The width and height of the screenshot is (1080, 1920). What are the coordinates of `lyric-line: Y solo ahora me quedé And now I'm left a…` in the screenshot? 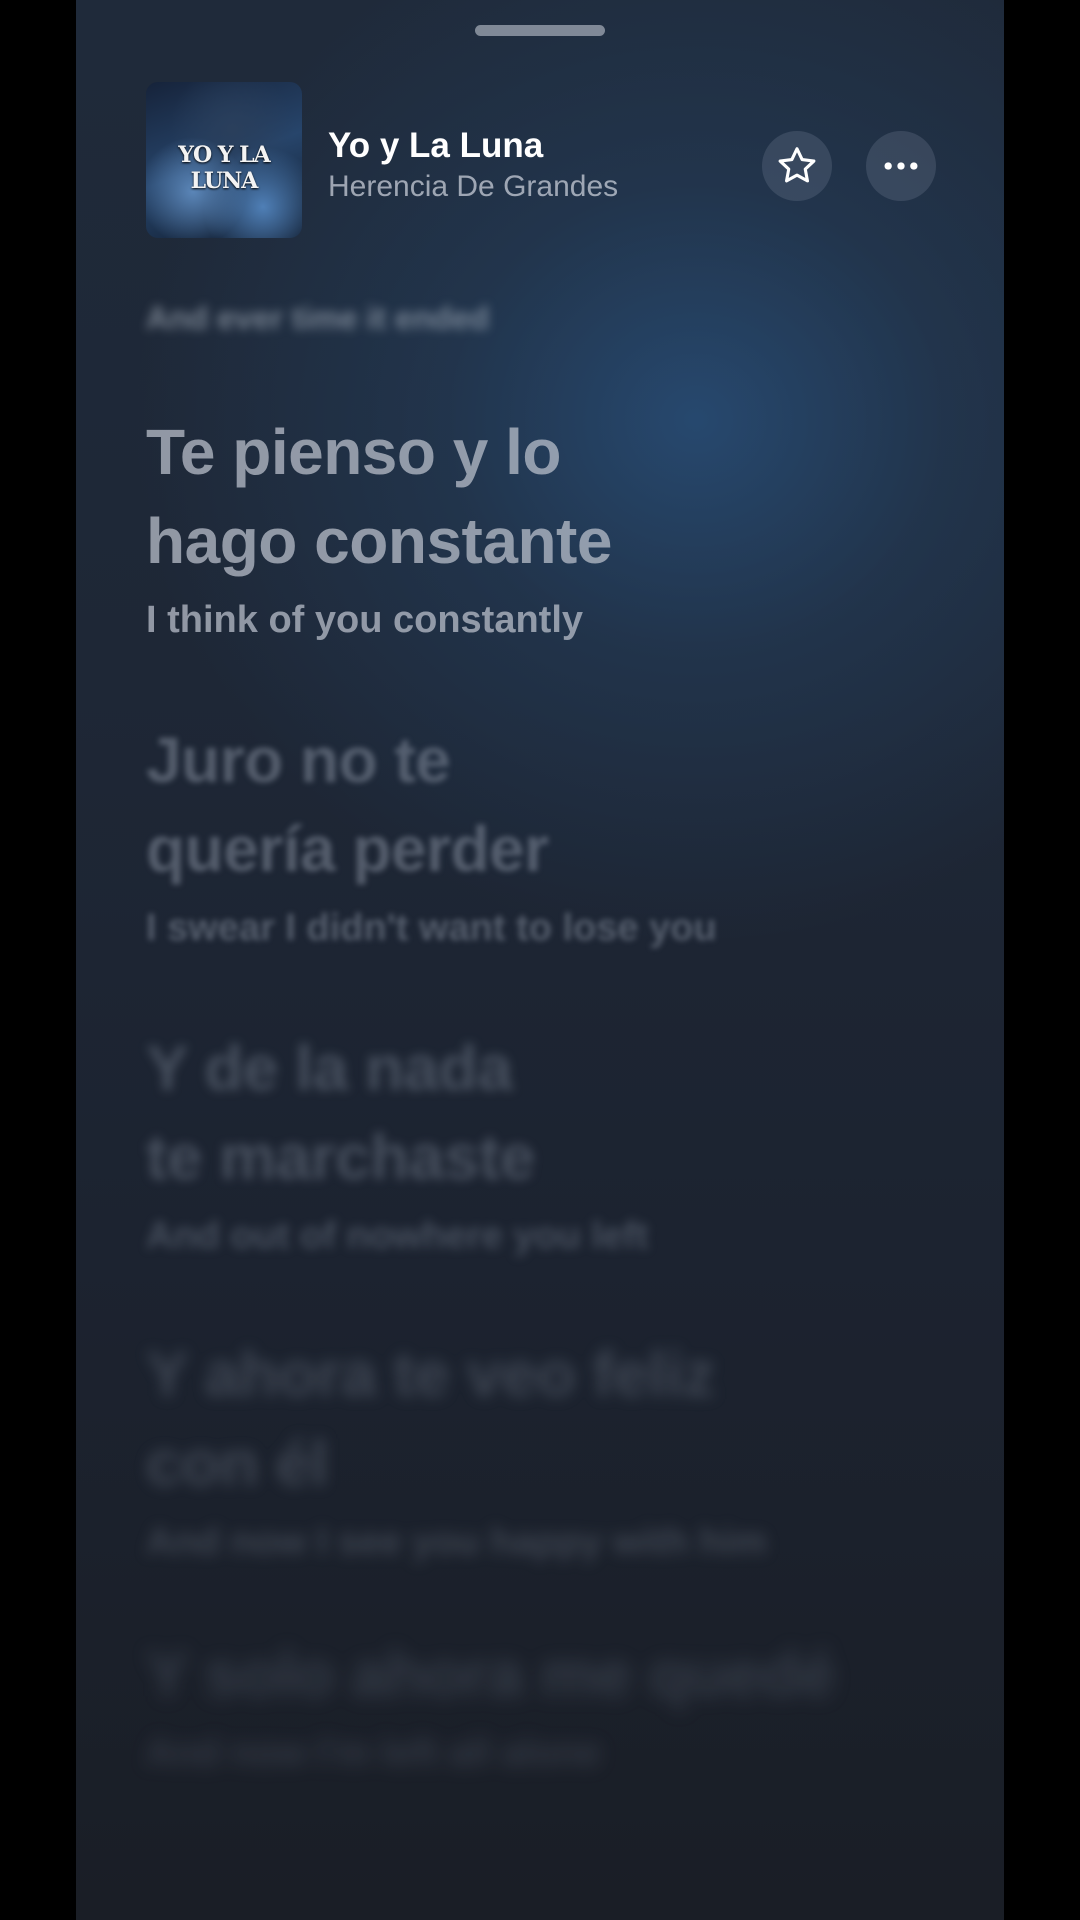 It's located at (546, 1703).